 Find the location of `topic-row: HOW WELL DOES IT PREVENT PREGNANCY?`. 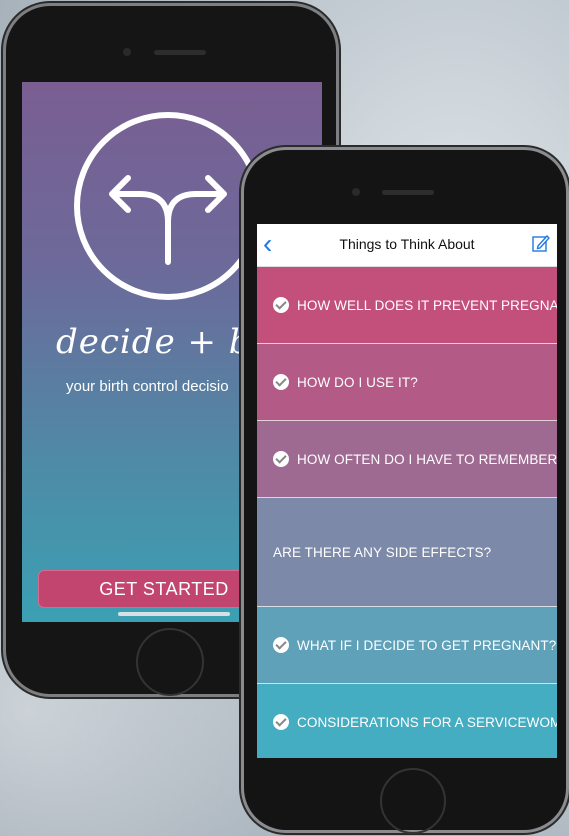

topic-row: HOW WELL DOES IT PREVENT PREGNANCY? is located at coordinates (407, 305).